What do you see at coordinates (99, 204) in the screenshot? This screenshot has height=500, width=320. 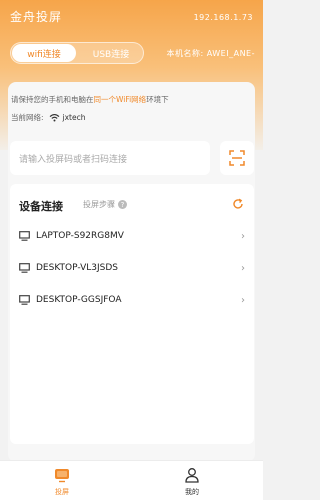 I see `steps-label: 投屏步骤` at bounding box center [99, 204].